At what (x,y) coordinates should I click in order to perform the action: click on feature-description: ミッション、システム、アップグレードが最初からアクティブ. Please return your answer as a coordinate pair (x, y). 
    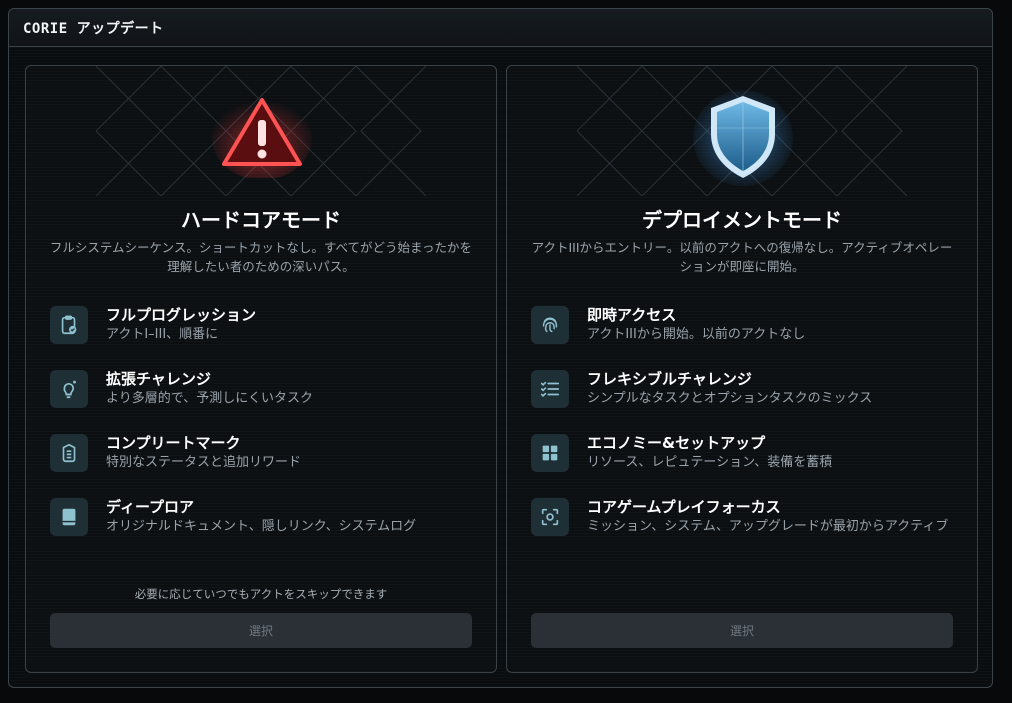
    Looking at the image, I should click on (768, 526).